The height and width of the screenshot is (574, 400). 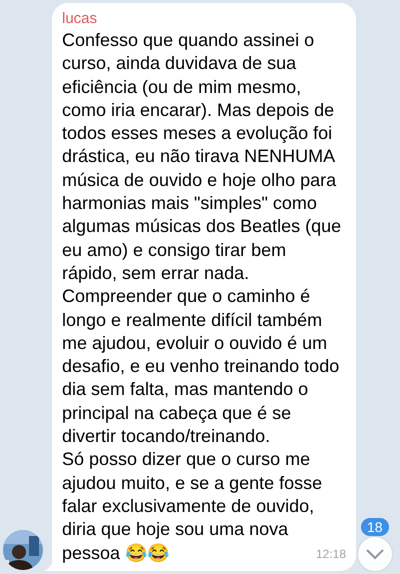 What do you see at coordinates (174, 250) in the screenshot?
I see `message-text-line: eu amo) e consigo tirar bem` at bounding box center [174, 250].